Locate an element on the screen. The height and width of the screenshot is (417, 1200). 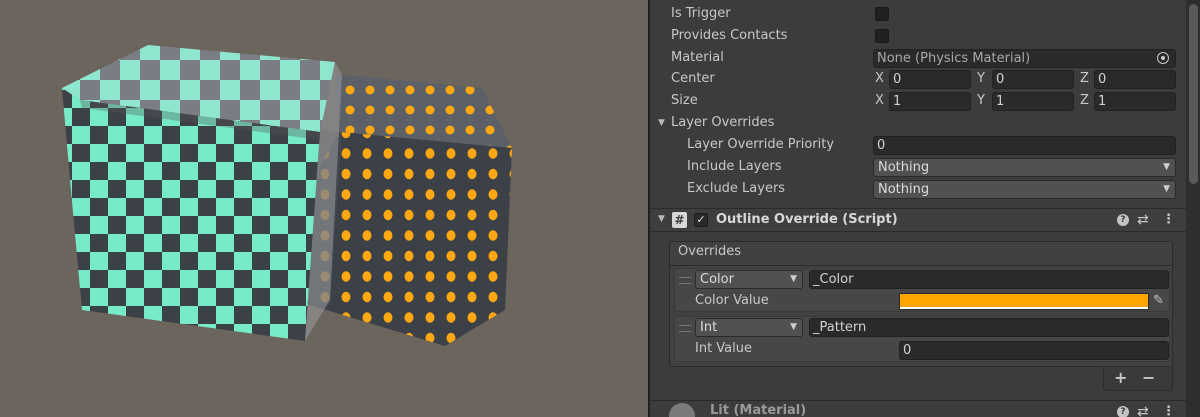
provides-contacts-label: Provides Contacts is located at coordinates (729, 35).